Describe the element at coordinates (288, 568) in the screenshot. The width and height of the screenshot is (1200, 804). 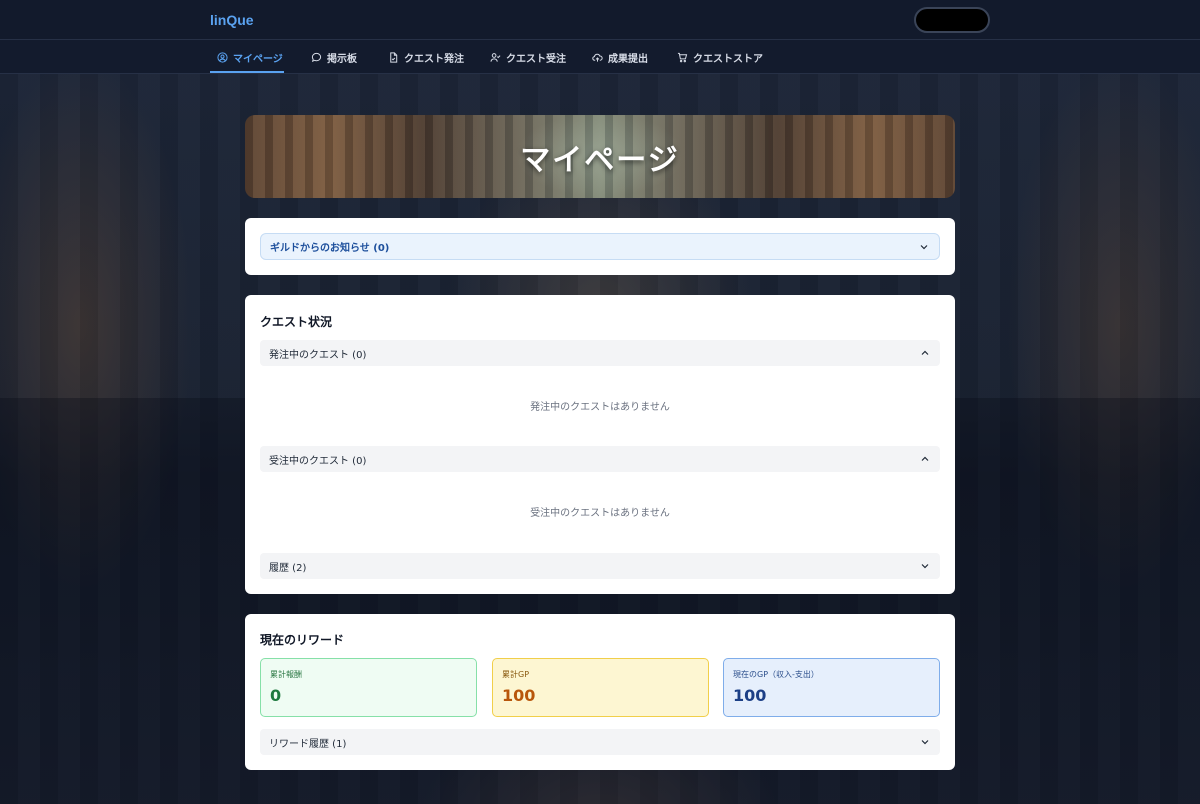
I see `history-label: 履歴 (2)` at that location.